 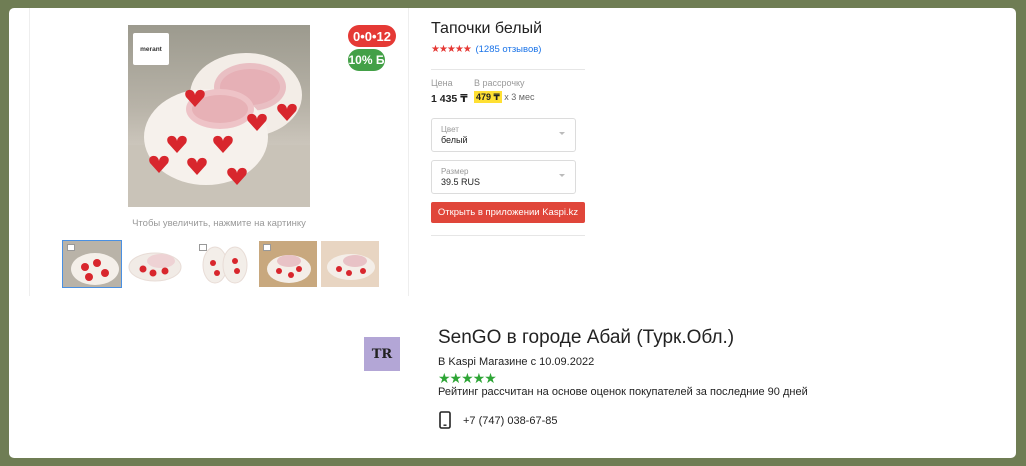 What do you see at coordinates (450, 129) in the screenshot?
I see `color-label: Цвет` at bounding box center [450, 129].